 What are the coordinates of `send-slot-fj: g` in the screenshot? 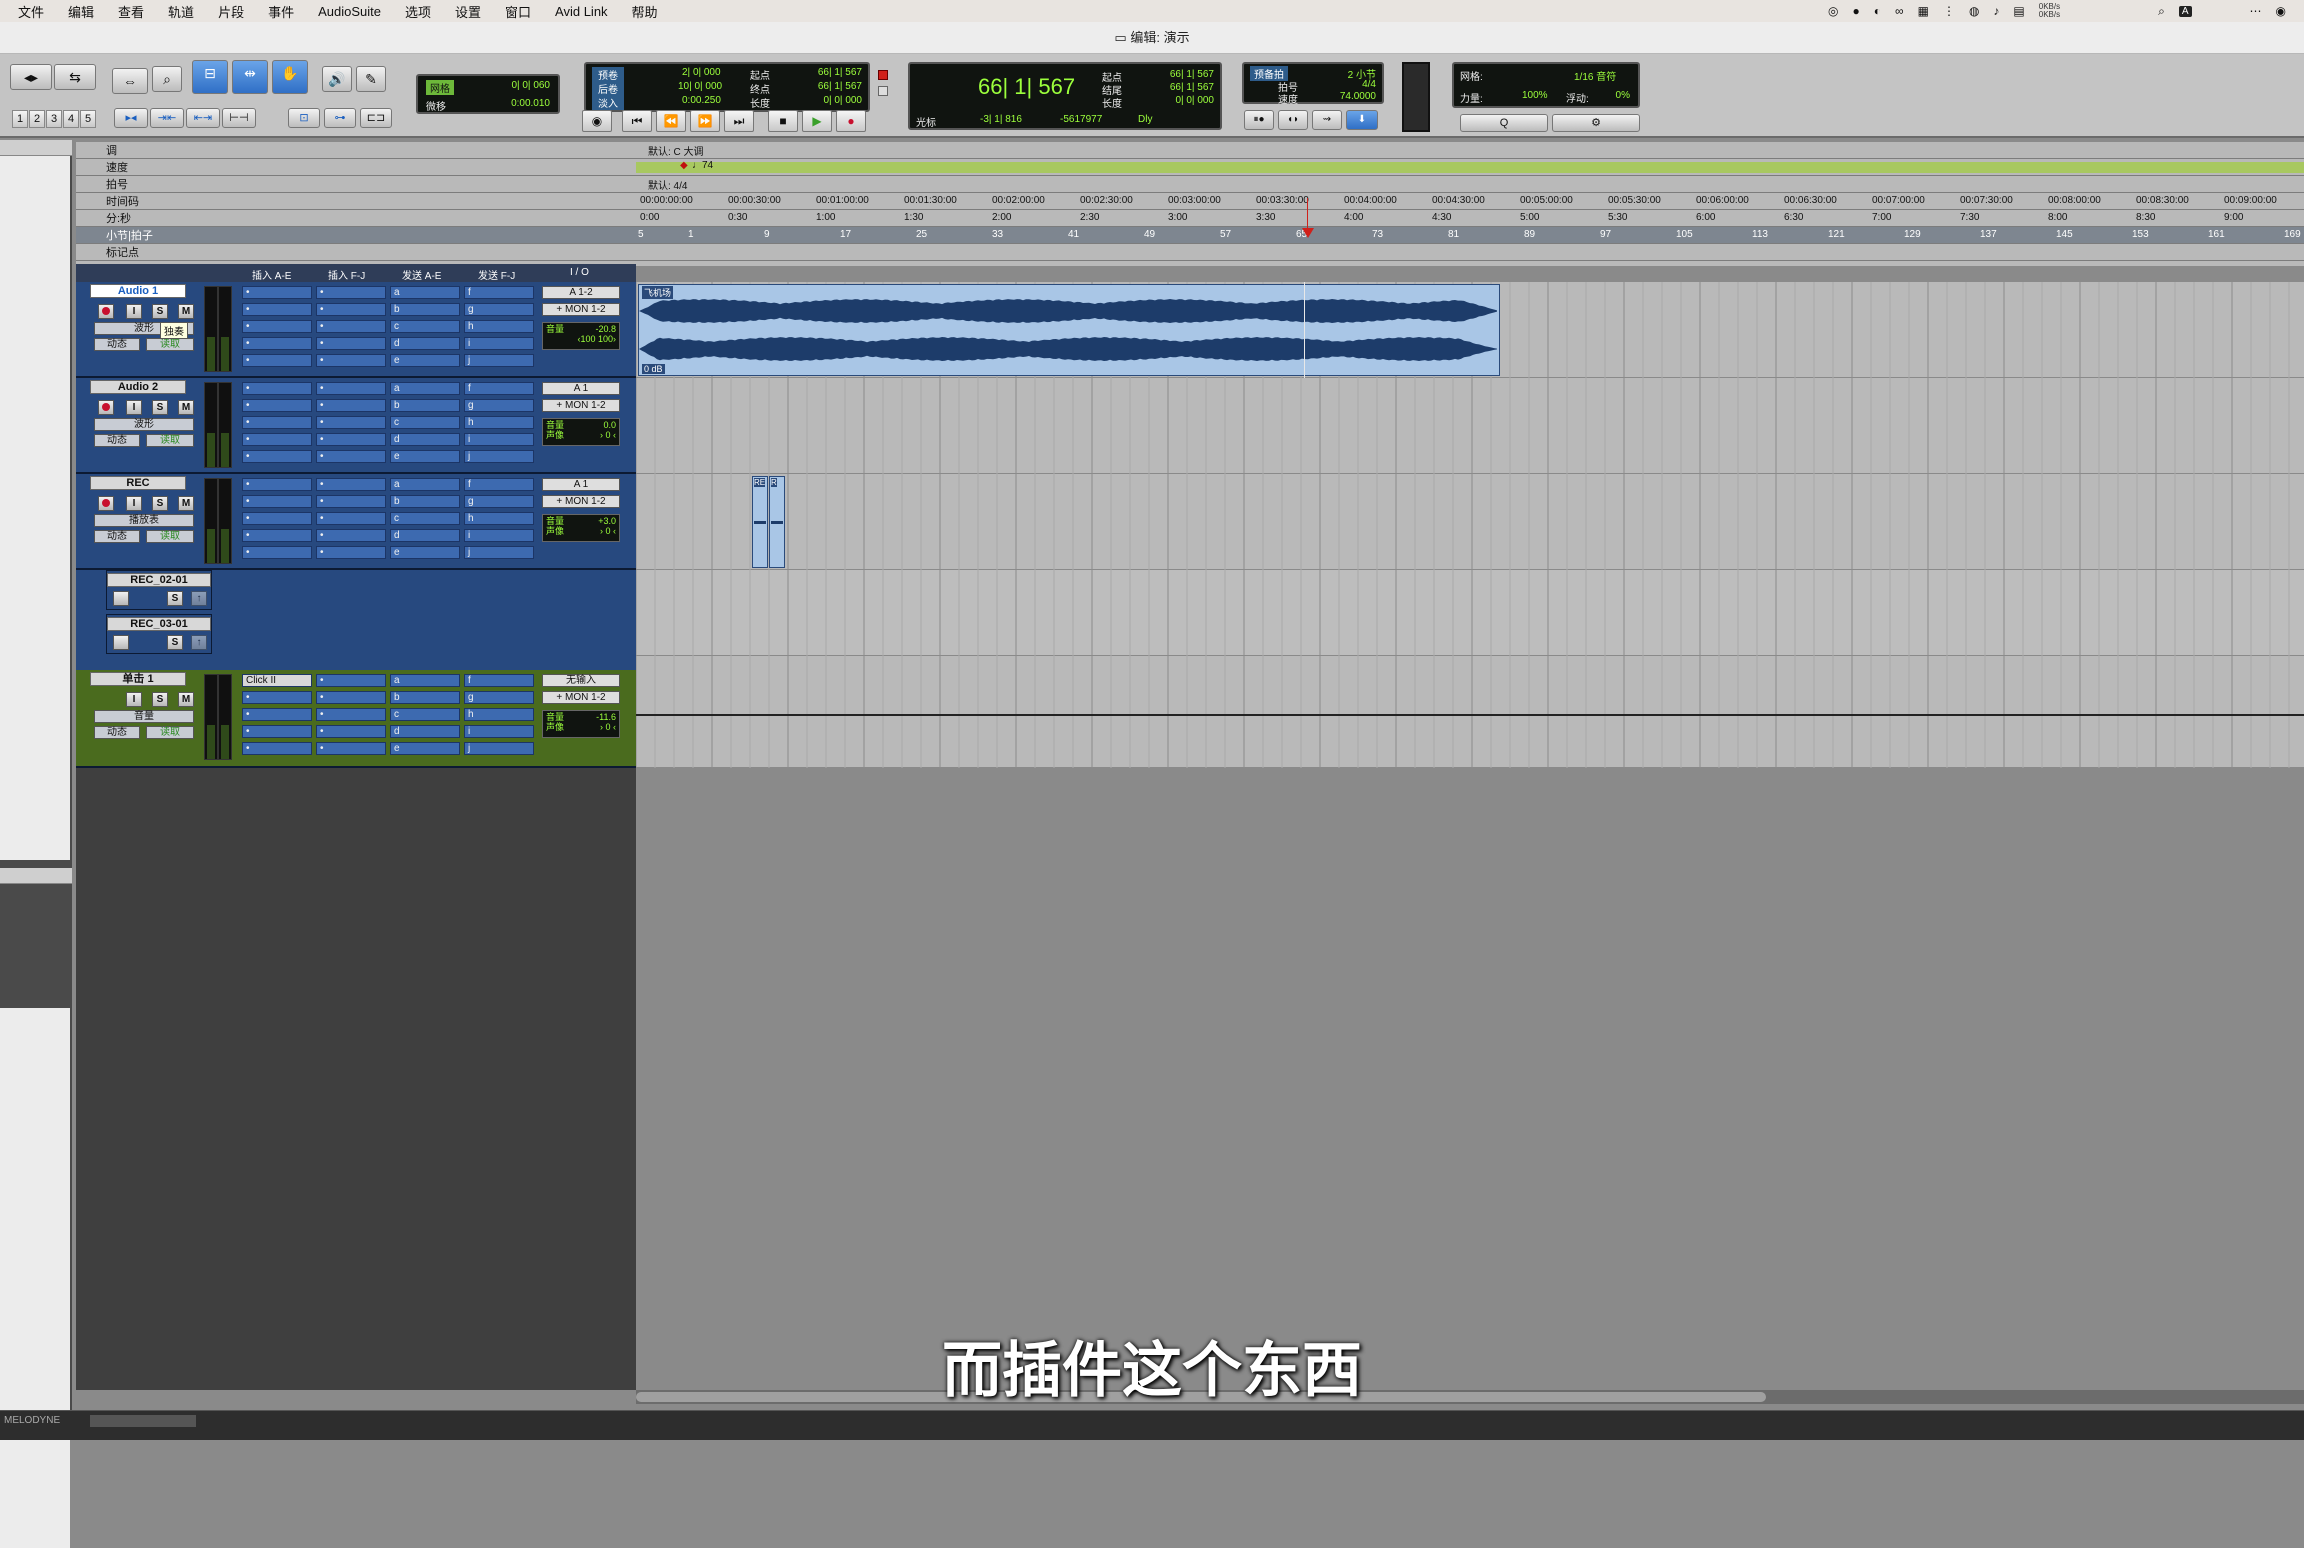 It's located at (499, 405).